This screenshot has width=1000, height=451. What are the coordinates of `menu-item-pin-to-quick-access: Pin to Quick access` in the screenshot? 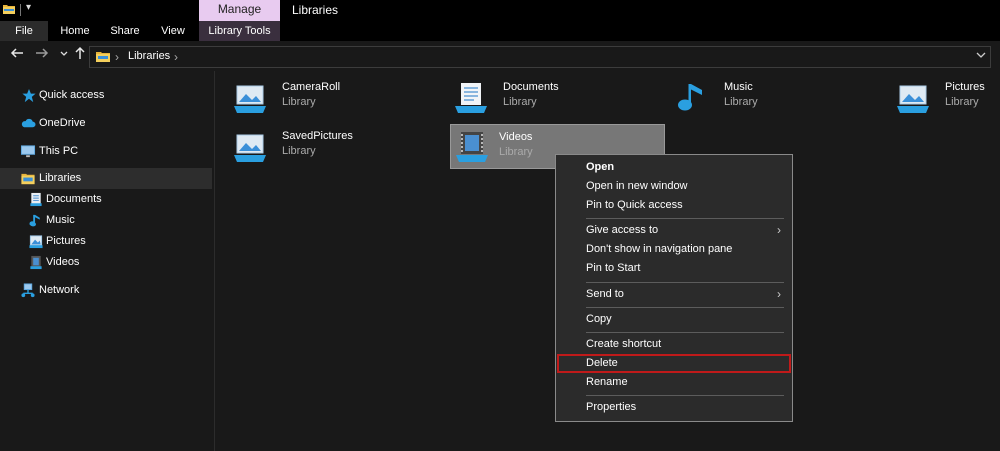 It's located at (674, 205).